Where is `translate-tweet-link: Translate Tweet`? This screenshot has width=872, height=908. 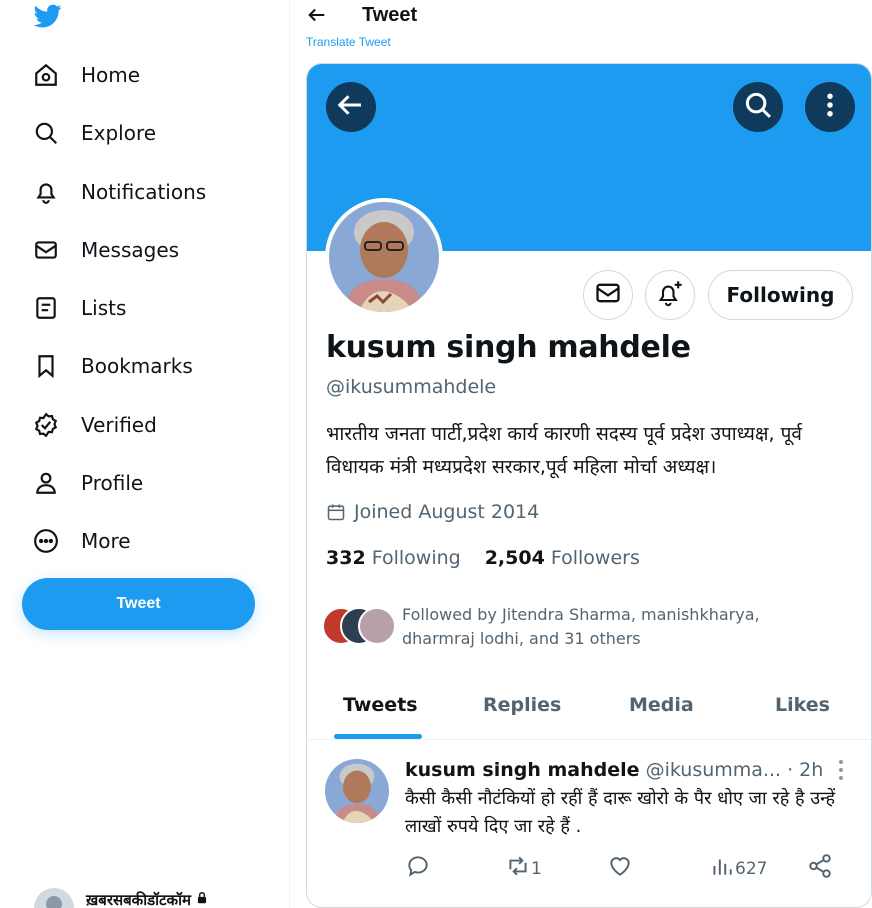
translate-tweet-link: Translate Tweet is located at coordinates (348, 42).